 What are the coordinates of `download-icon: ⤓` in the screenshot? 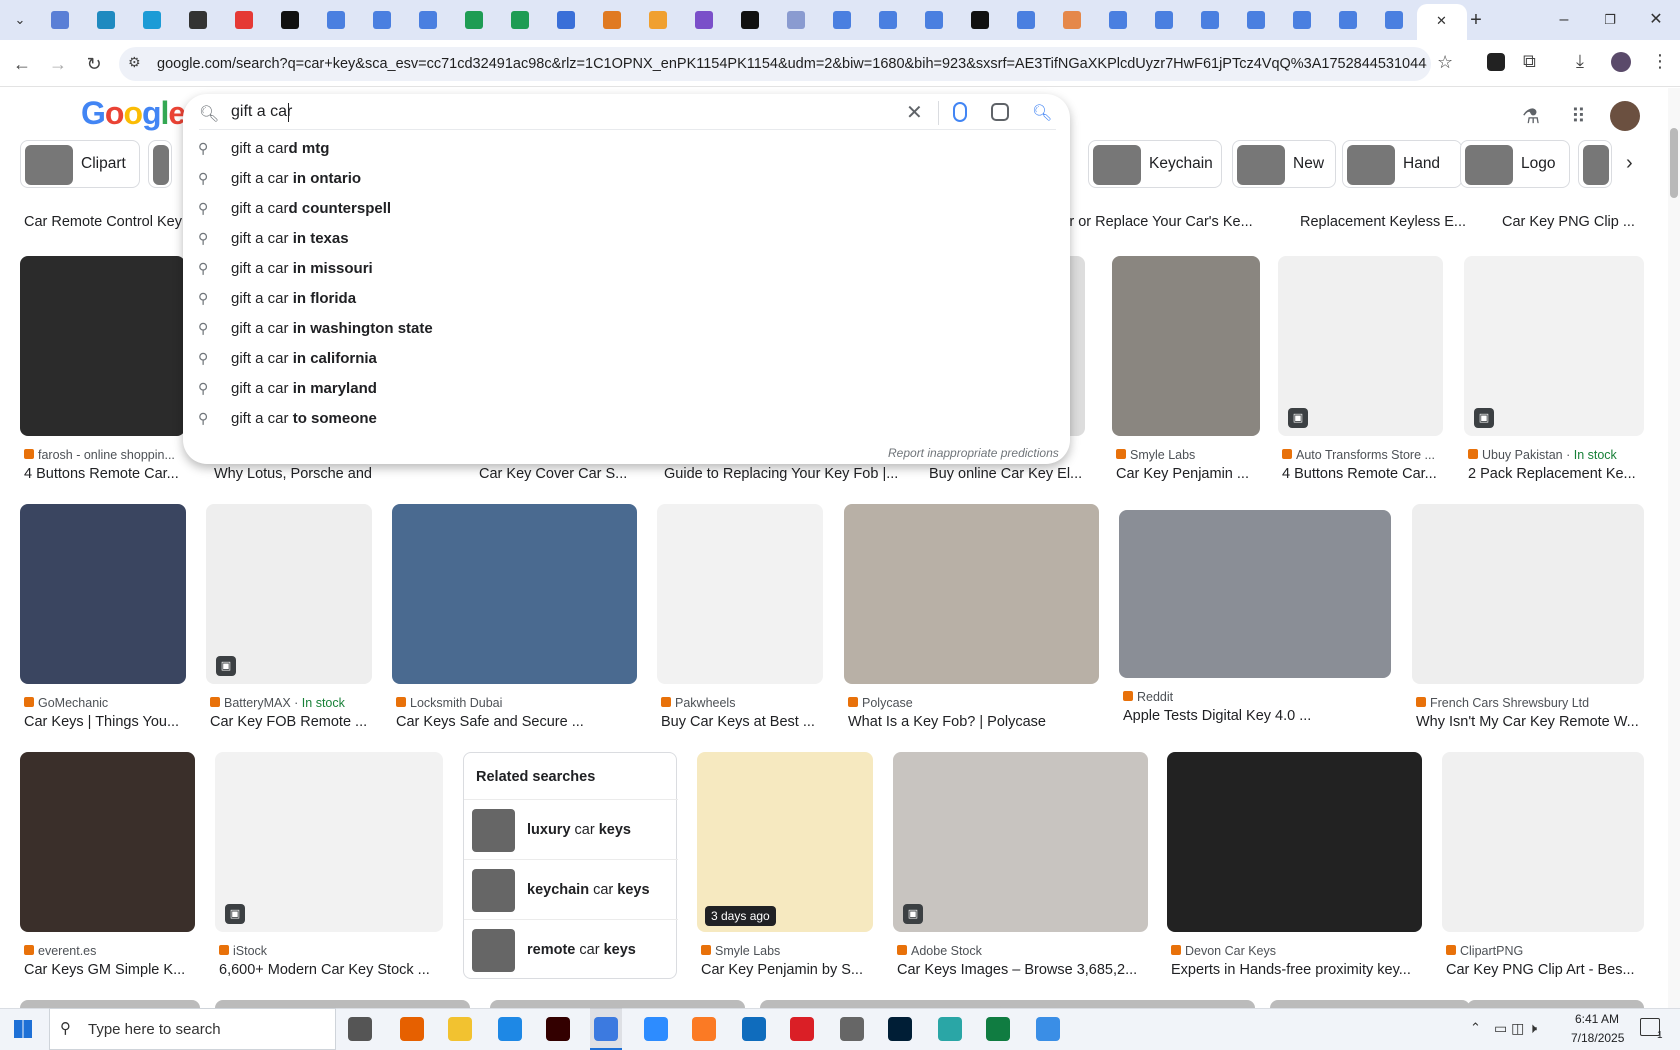 It's located at (1580, 61).